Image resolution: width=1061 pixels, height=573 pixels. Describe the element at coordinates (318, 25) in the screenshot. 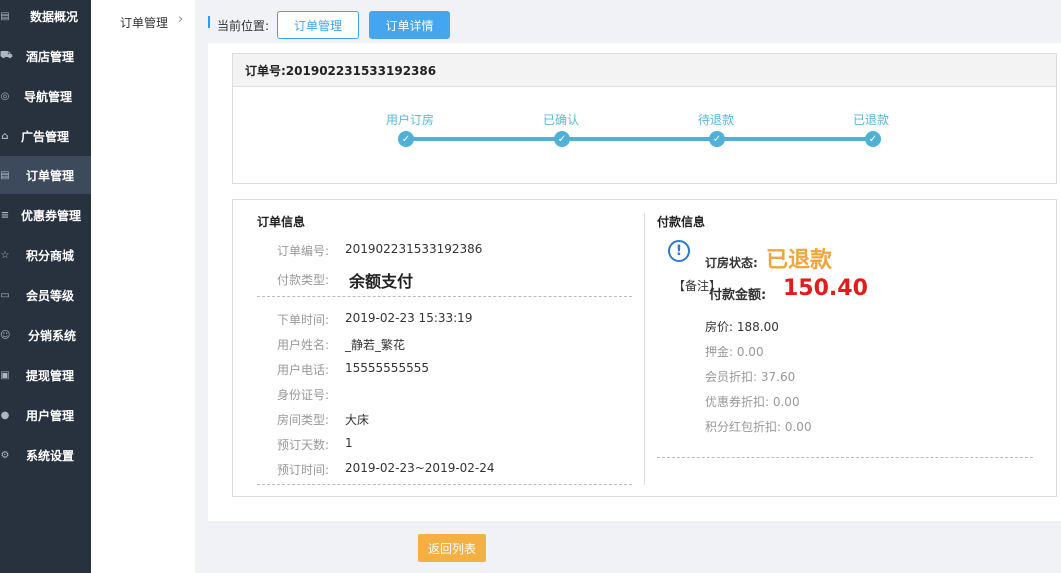

I see `breadcrumb-tab-orders: 订单管理` at that location.